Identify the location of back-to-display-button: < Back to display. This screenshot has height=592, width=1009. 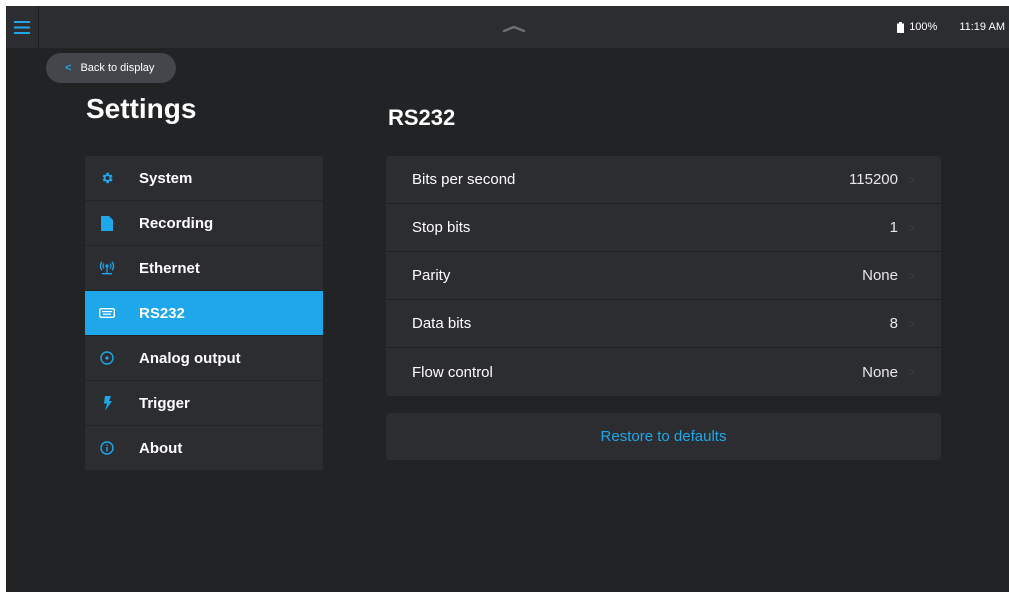
(111, 68).